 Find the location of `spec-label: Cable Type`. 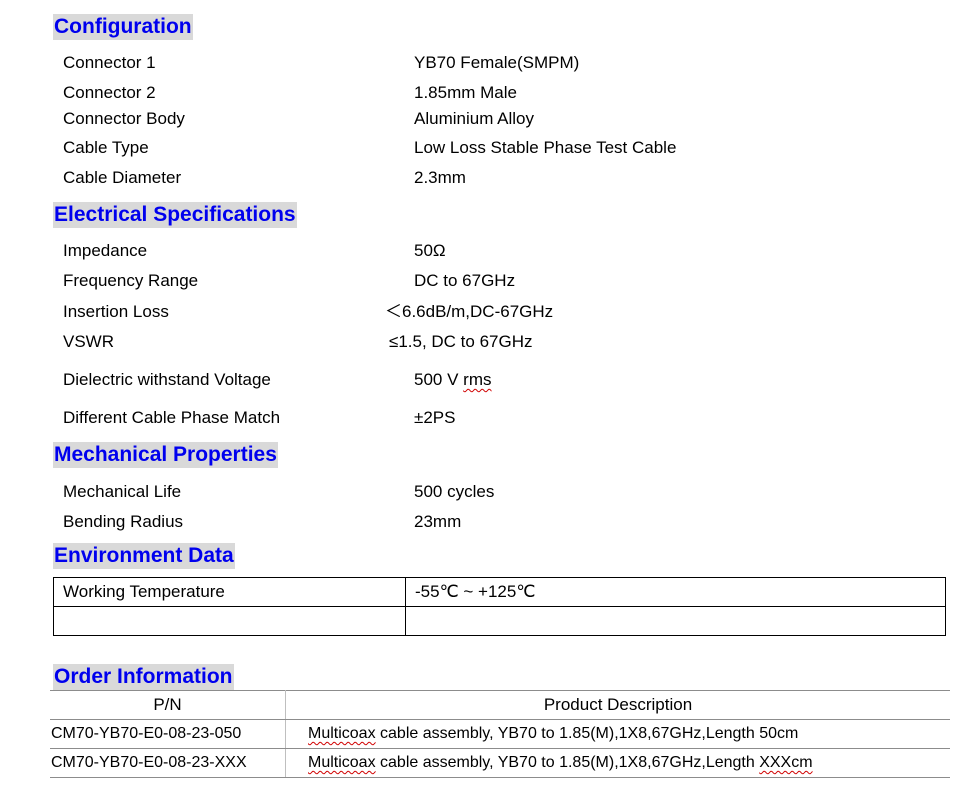

spec-label: Cable Type is located at coordinates (106, 147).